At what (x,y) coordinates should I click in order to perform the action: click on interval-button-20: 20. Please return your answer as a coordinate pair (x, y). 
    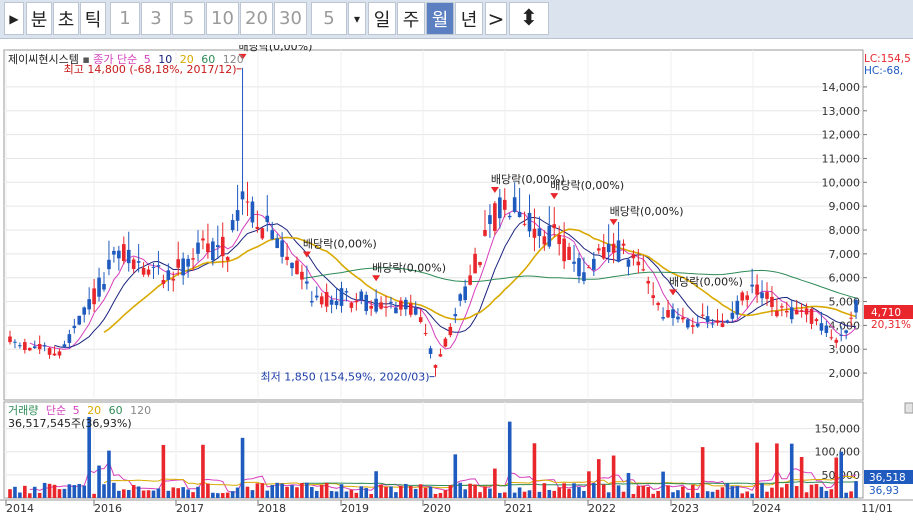
    Looking at the image, I should click on (256, 18).